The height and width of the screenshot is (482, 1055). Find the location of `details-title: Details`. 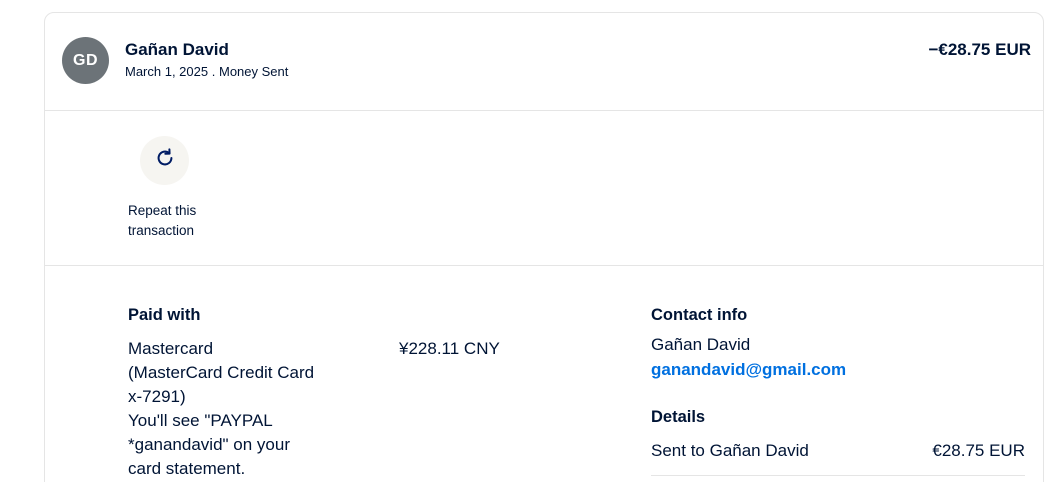

details-title: Details is located at coordinates (678, 417).